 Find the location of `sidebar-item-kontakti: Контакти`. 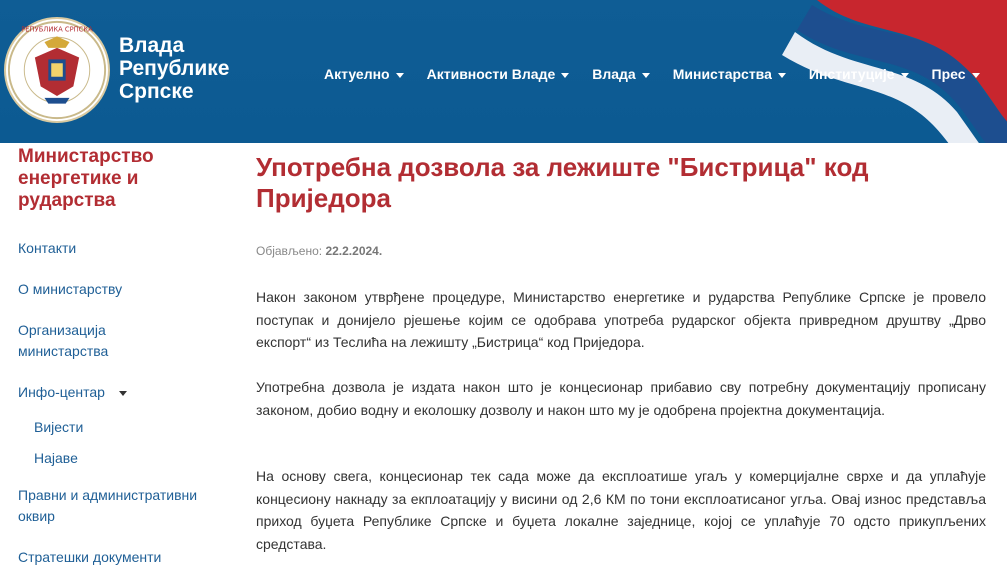

sidebar-item-kontakti: Контакти is located at coordinates (47, 248).